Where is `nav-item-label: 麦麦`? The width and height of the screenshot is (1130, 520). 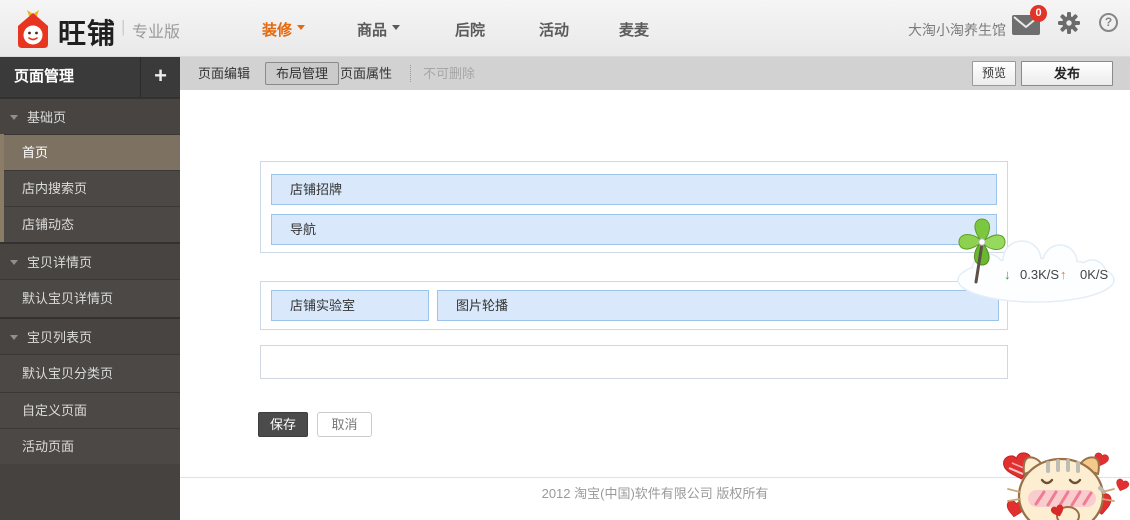
nav-item-label: 麦麦 is located at coordinates (634, 30).